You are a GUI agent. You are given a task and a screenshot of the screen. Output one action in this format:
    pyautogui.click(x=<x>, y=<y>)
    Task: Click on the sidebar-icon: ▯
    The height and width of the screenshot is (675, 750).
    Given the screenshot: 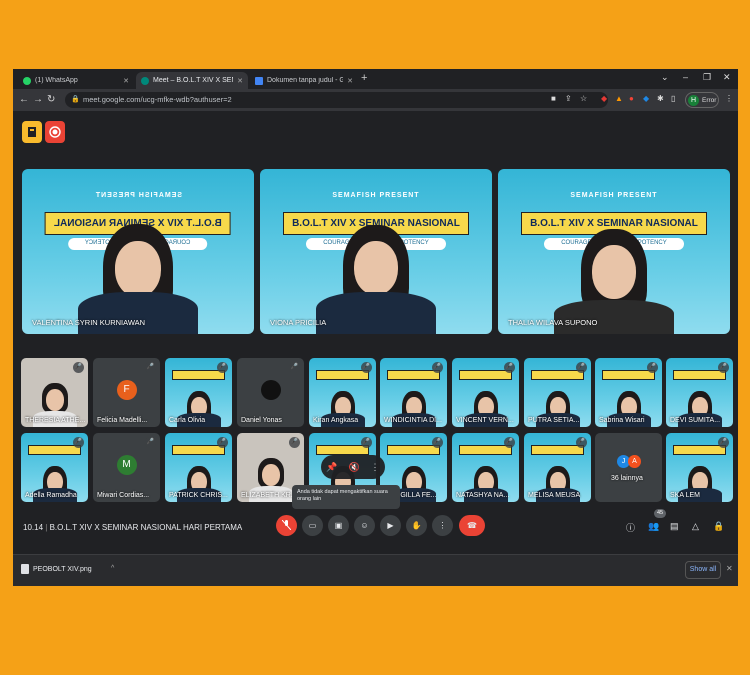 What is the action you would take?
    pyautogui.click(x=673, y=98)
    